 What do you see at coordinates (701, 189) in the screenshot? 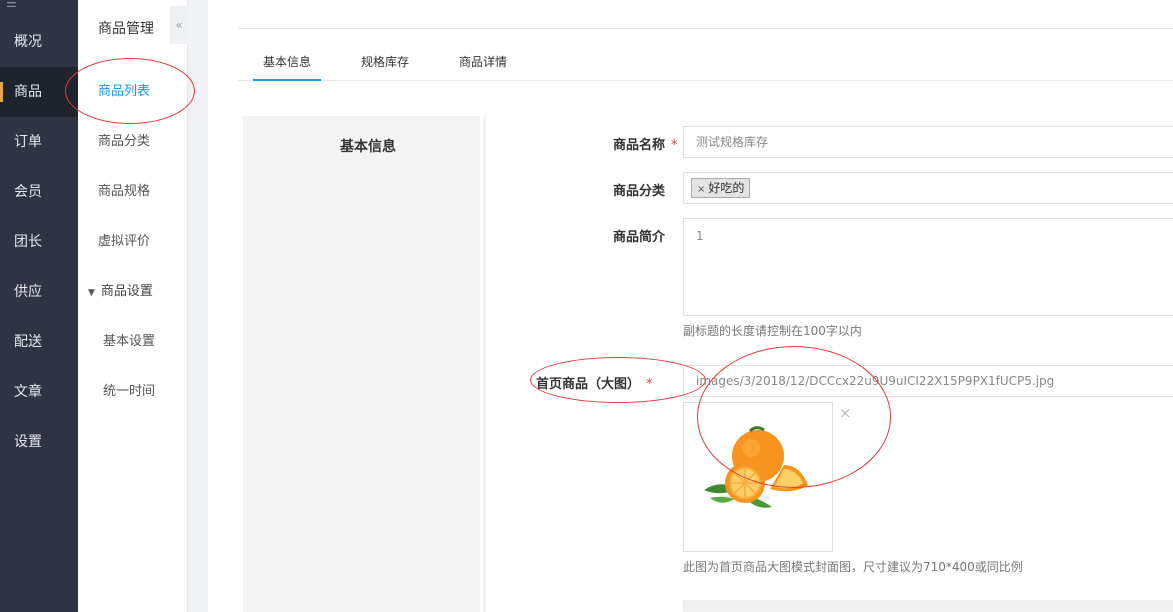
I see `remove-tag-icon: ×` at bounding box center [701, 189].